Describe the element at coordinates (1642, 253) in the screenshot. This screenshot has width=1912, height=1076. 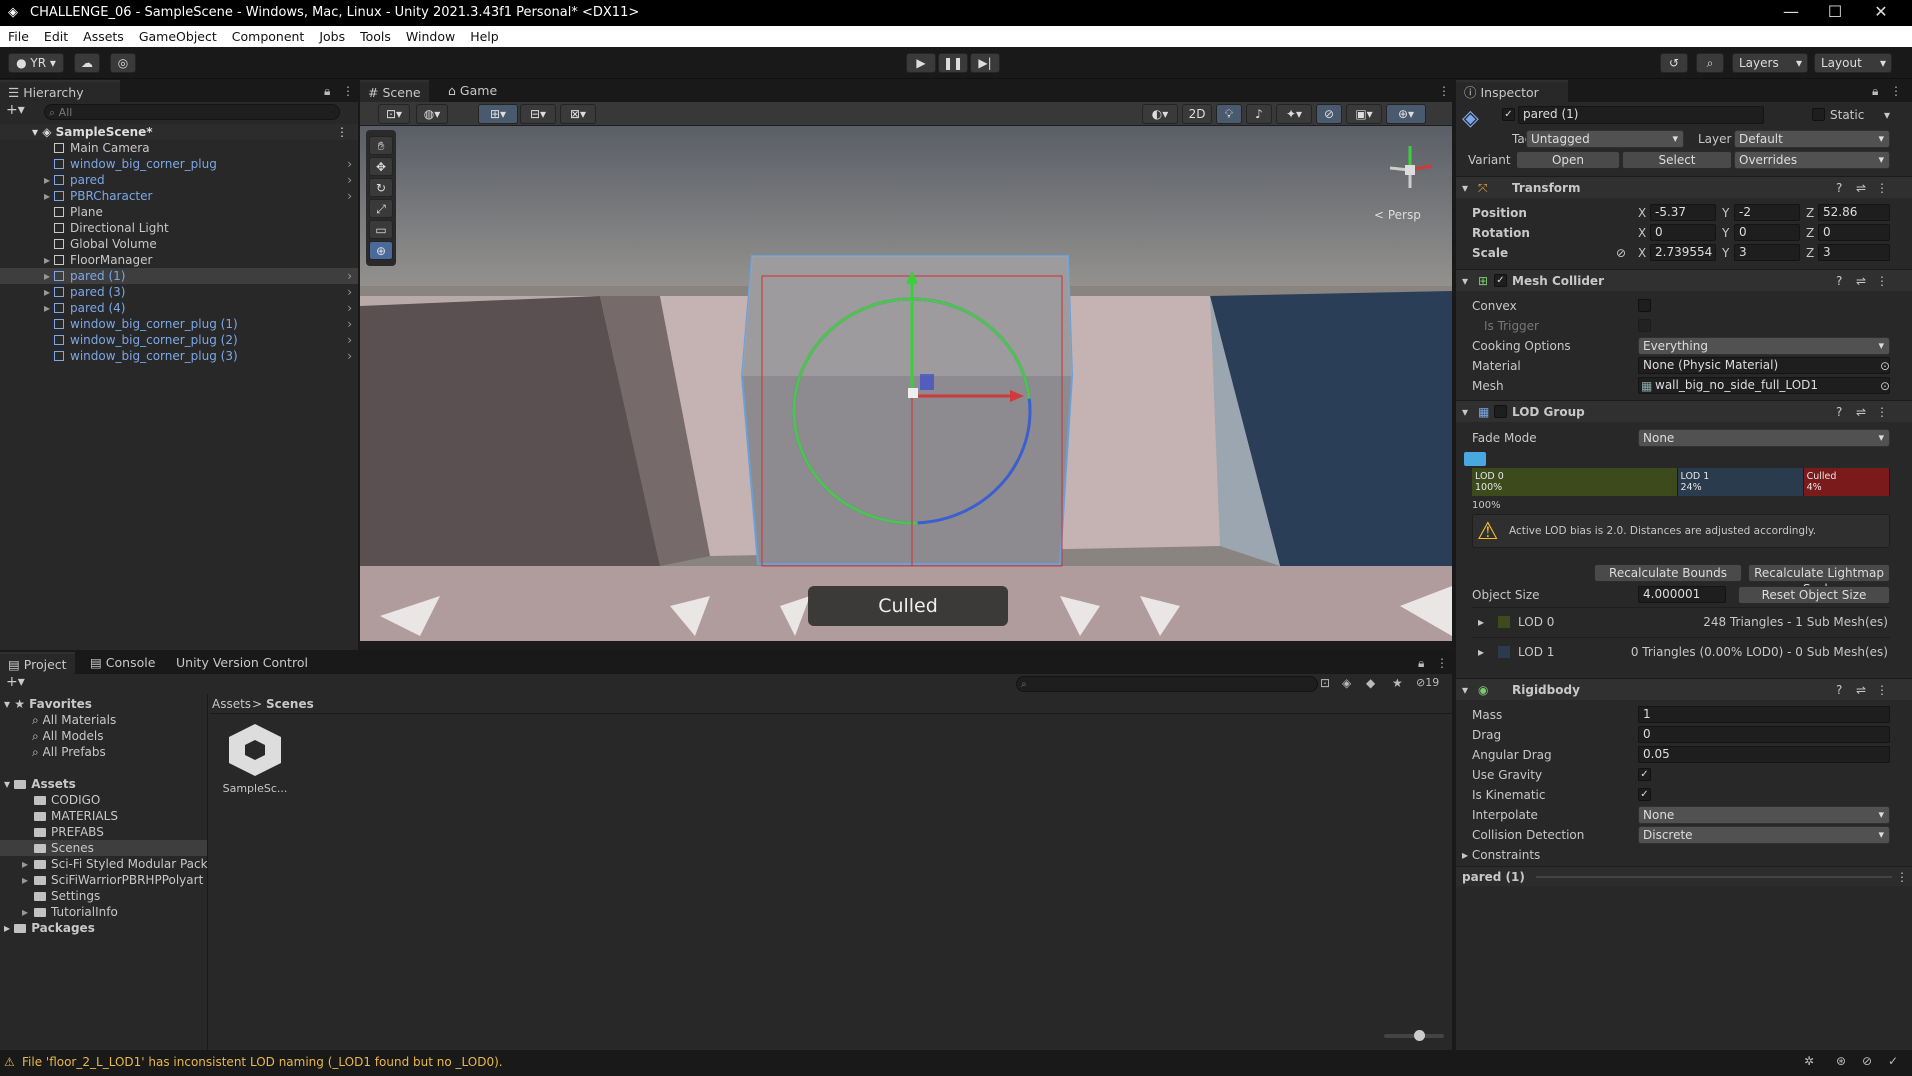
I see `axis-x-label: X` at that location.